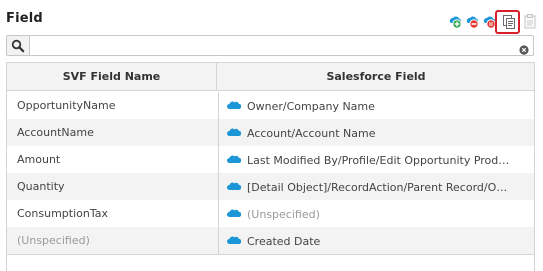  I want to click on search-button, so click(18, 45).